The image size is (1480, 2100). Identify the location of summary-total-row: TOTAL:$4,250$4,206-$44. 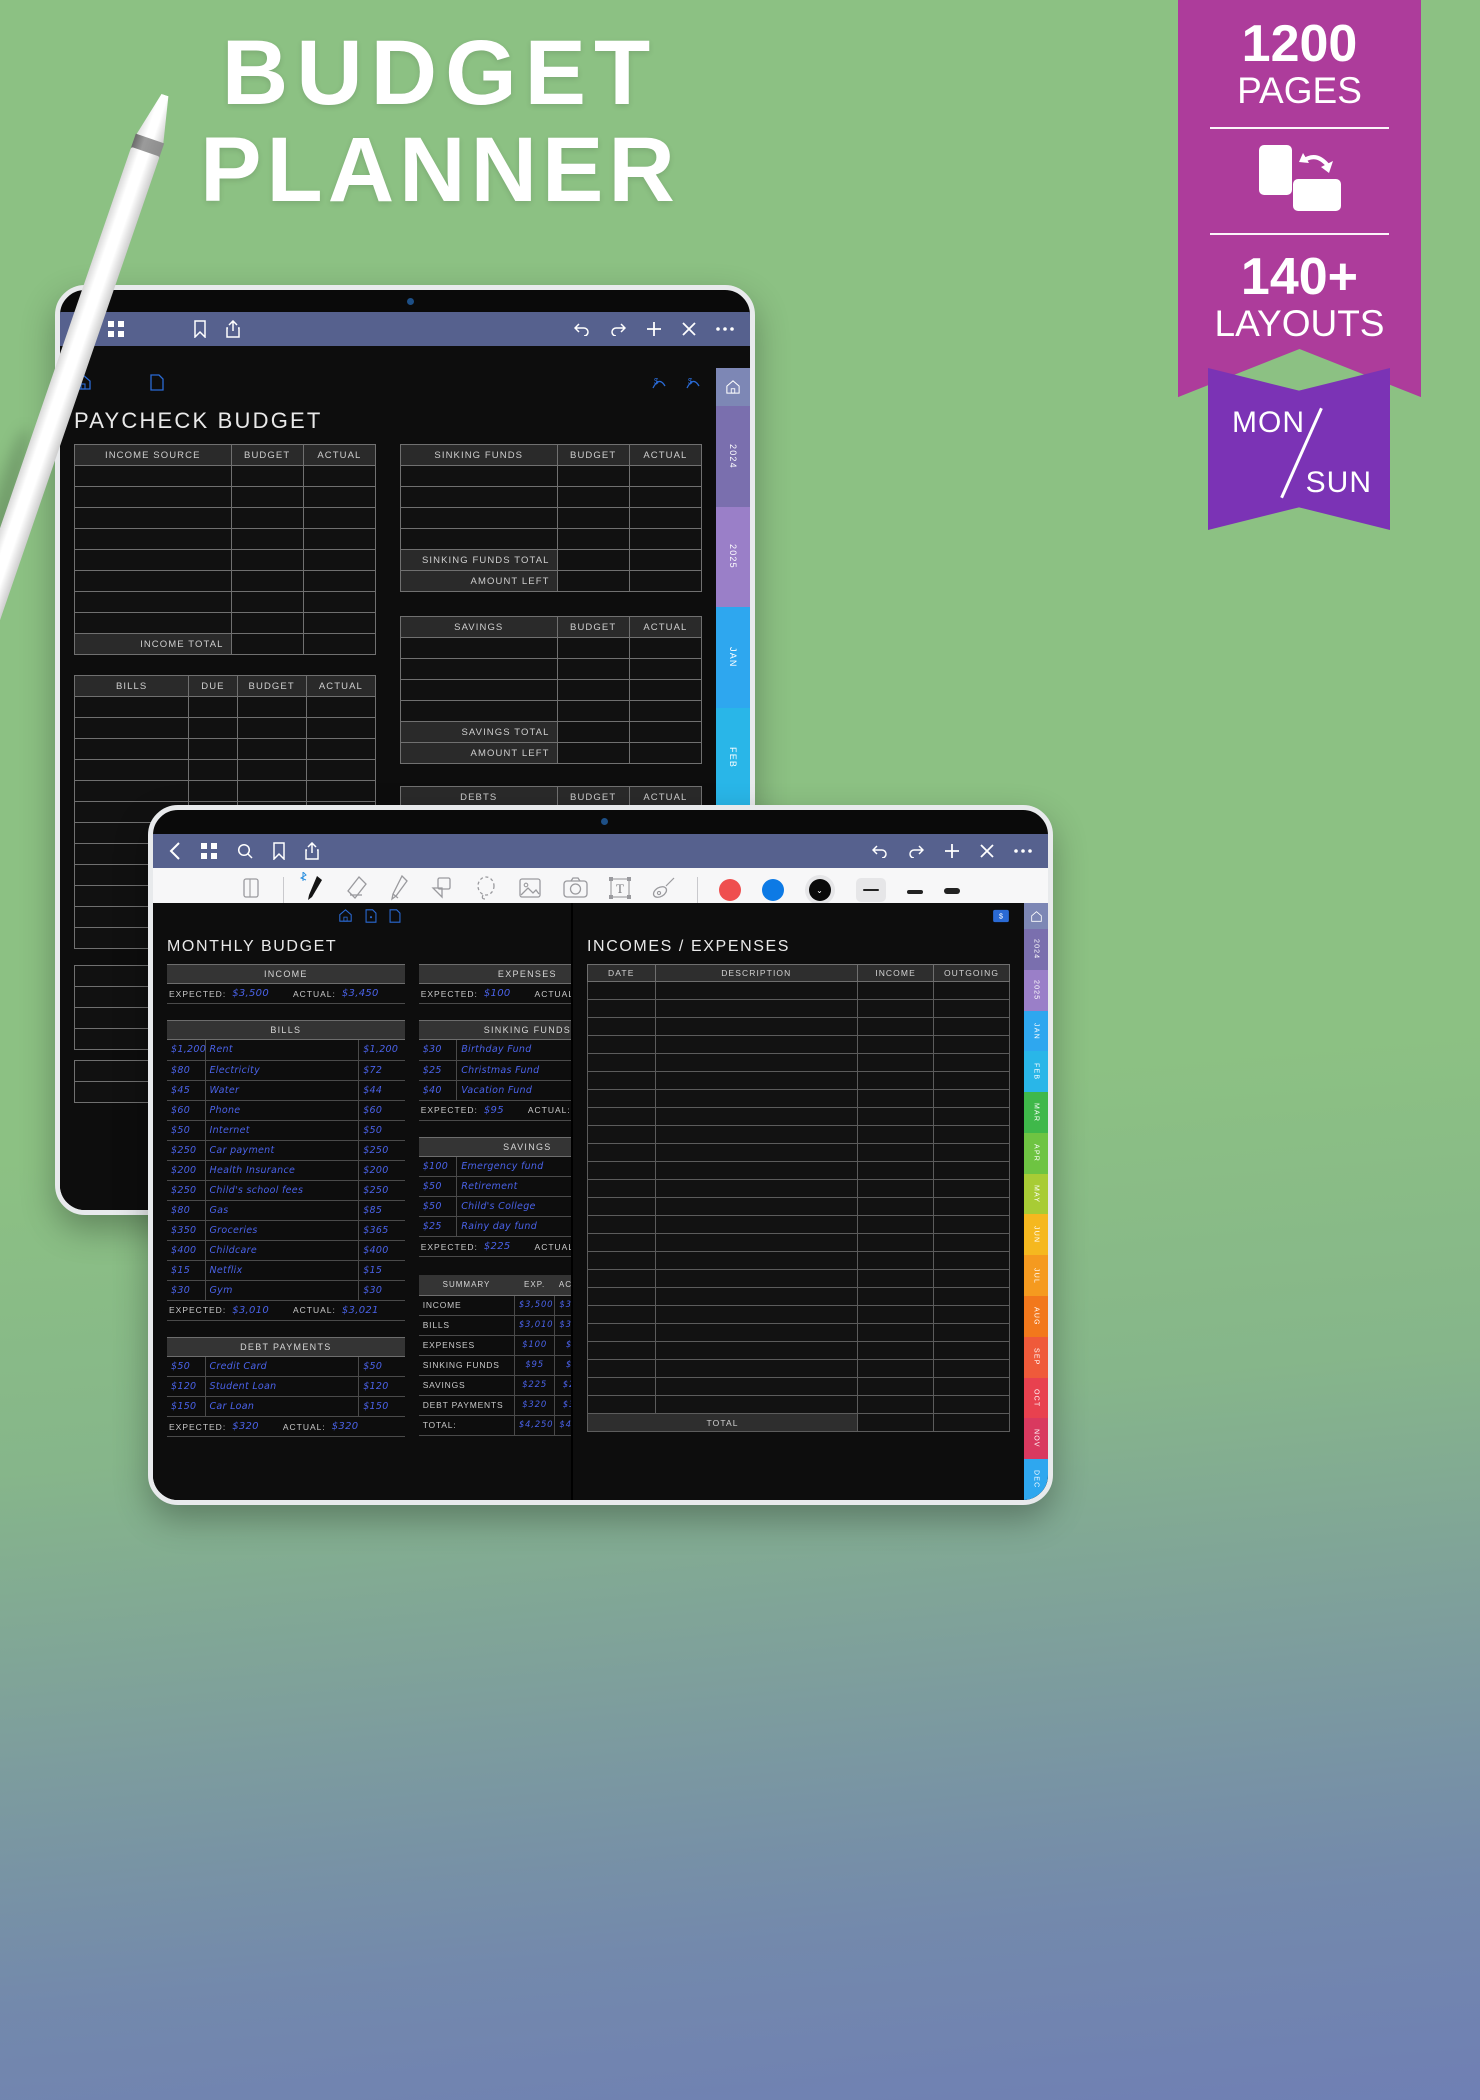
(494, 1425).